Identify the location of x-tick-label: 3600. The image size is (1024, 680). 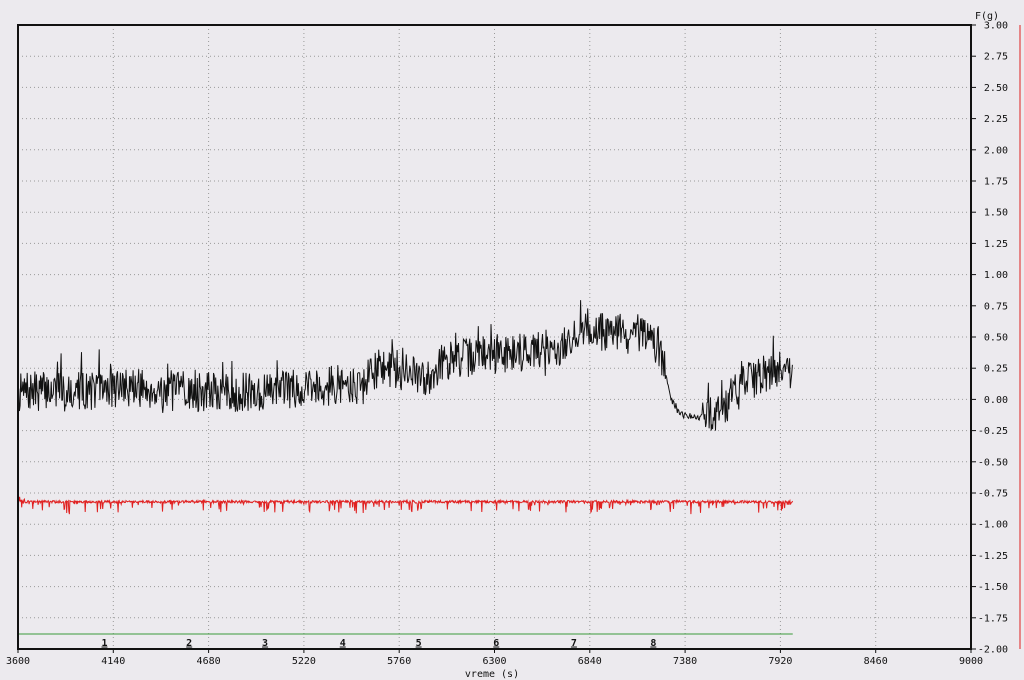
(18, 661).